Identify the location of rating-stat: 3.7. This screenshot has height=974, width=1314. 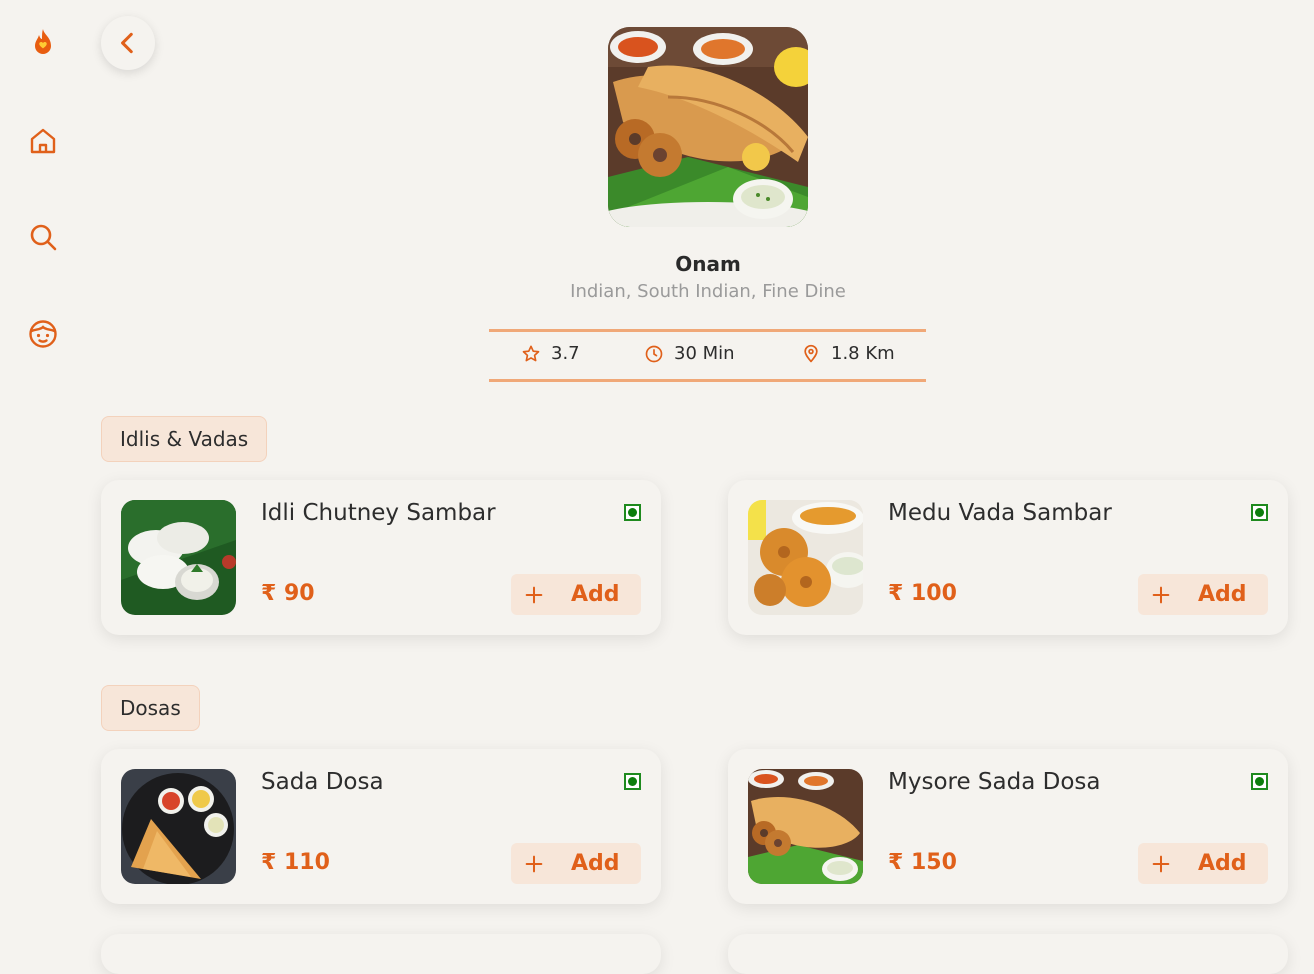
(550, 353).